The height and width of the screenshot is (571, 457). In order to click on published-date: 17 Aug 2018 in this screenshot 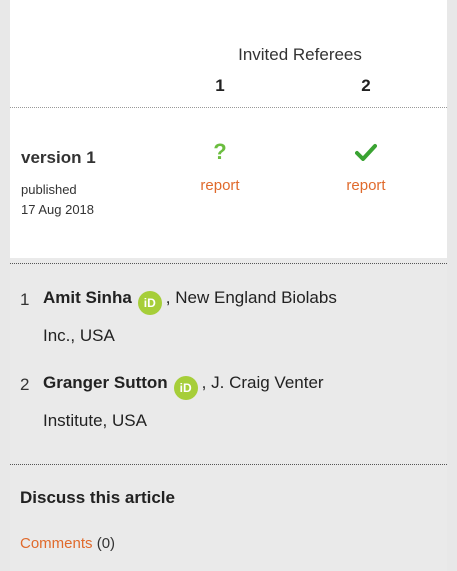, I will do `click(58, 209)`.